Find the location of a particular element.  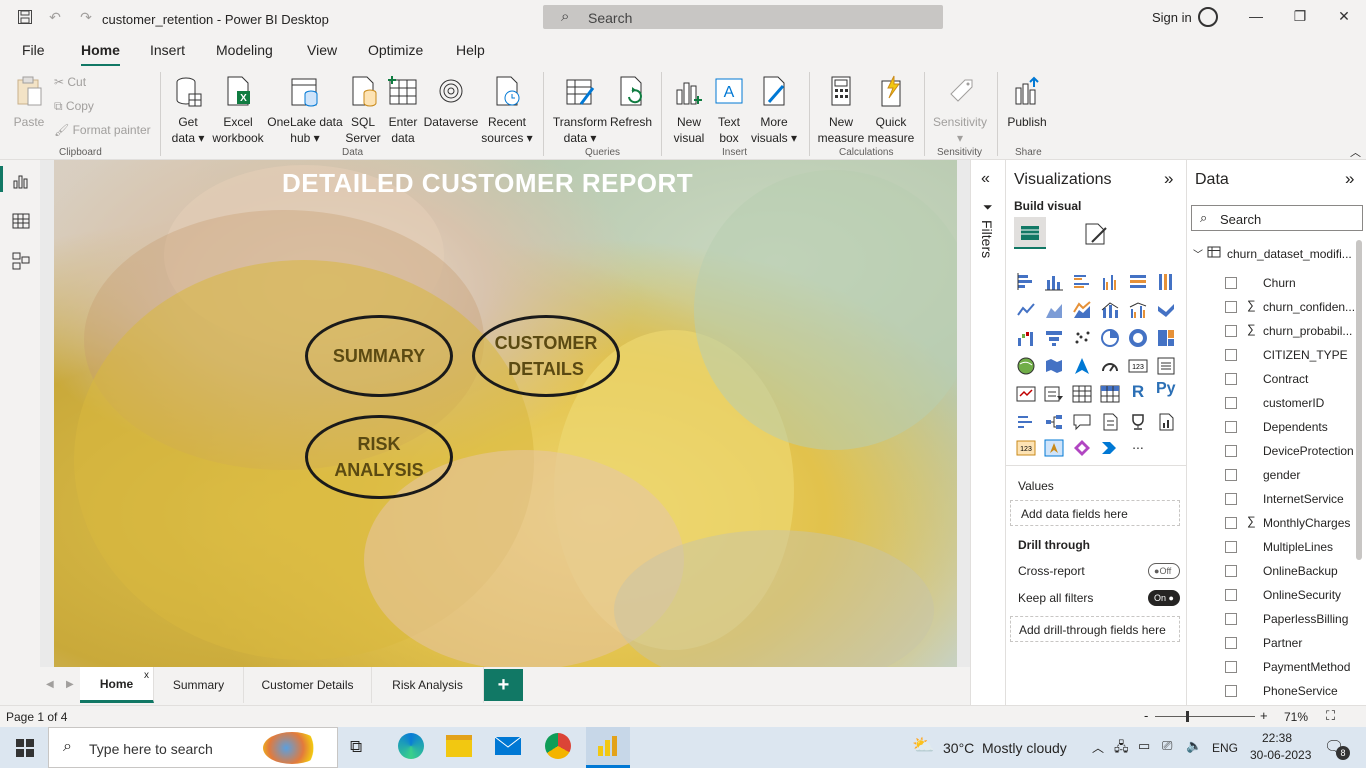

azure-maps-new-icon is located at coordinates (1054, 448).